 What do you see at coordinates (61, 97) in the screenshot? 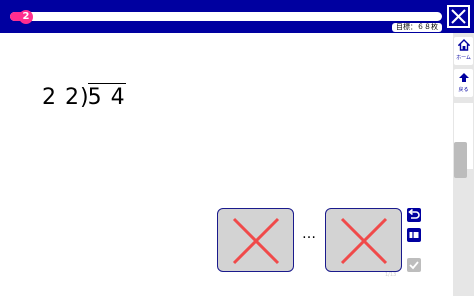
I see `divisor: 2 2` at bounding box center [61, 97].